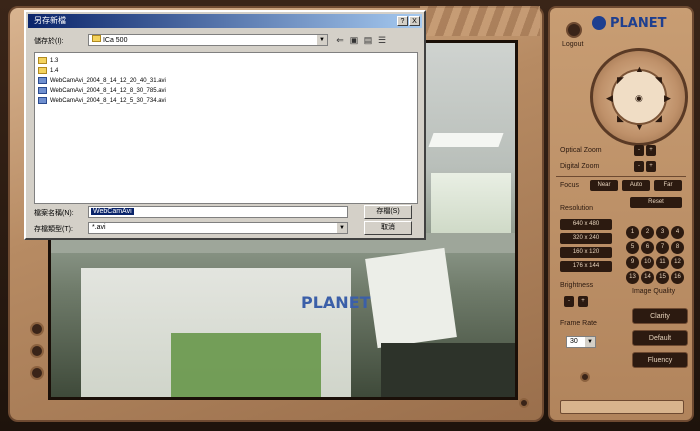 The image size is (700, 431). What do you see at coordinates (102, 100) in the screenshot?
I see `list-item: WebCamAvi_2004_8_14_12_5_30_734.avi` at bounding box center [102, 100].